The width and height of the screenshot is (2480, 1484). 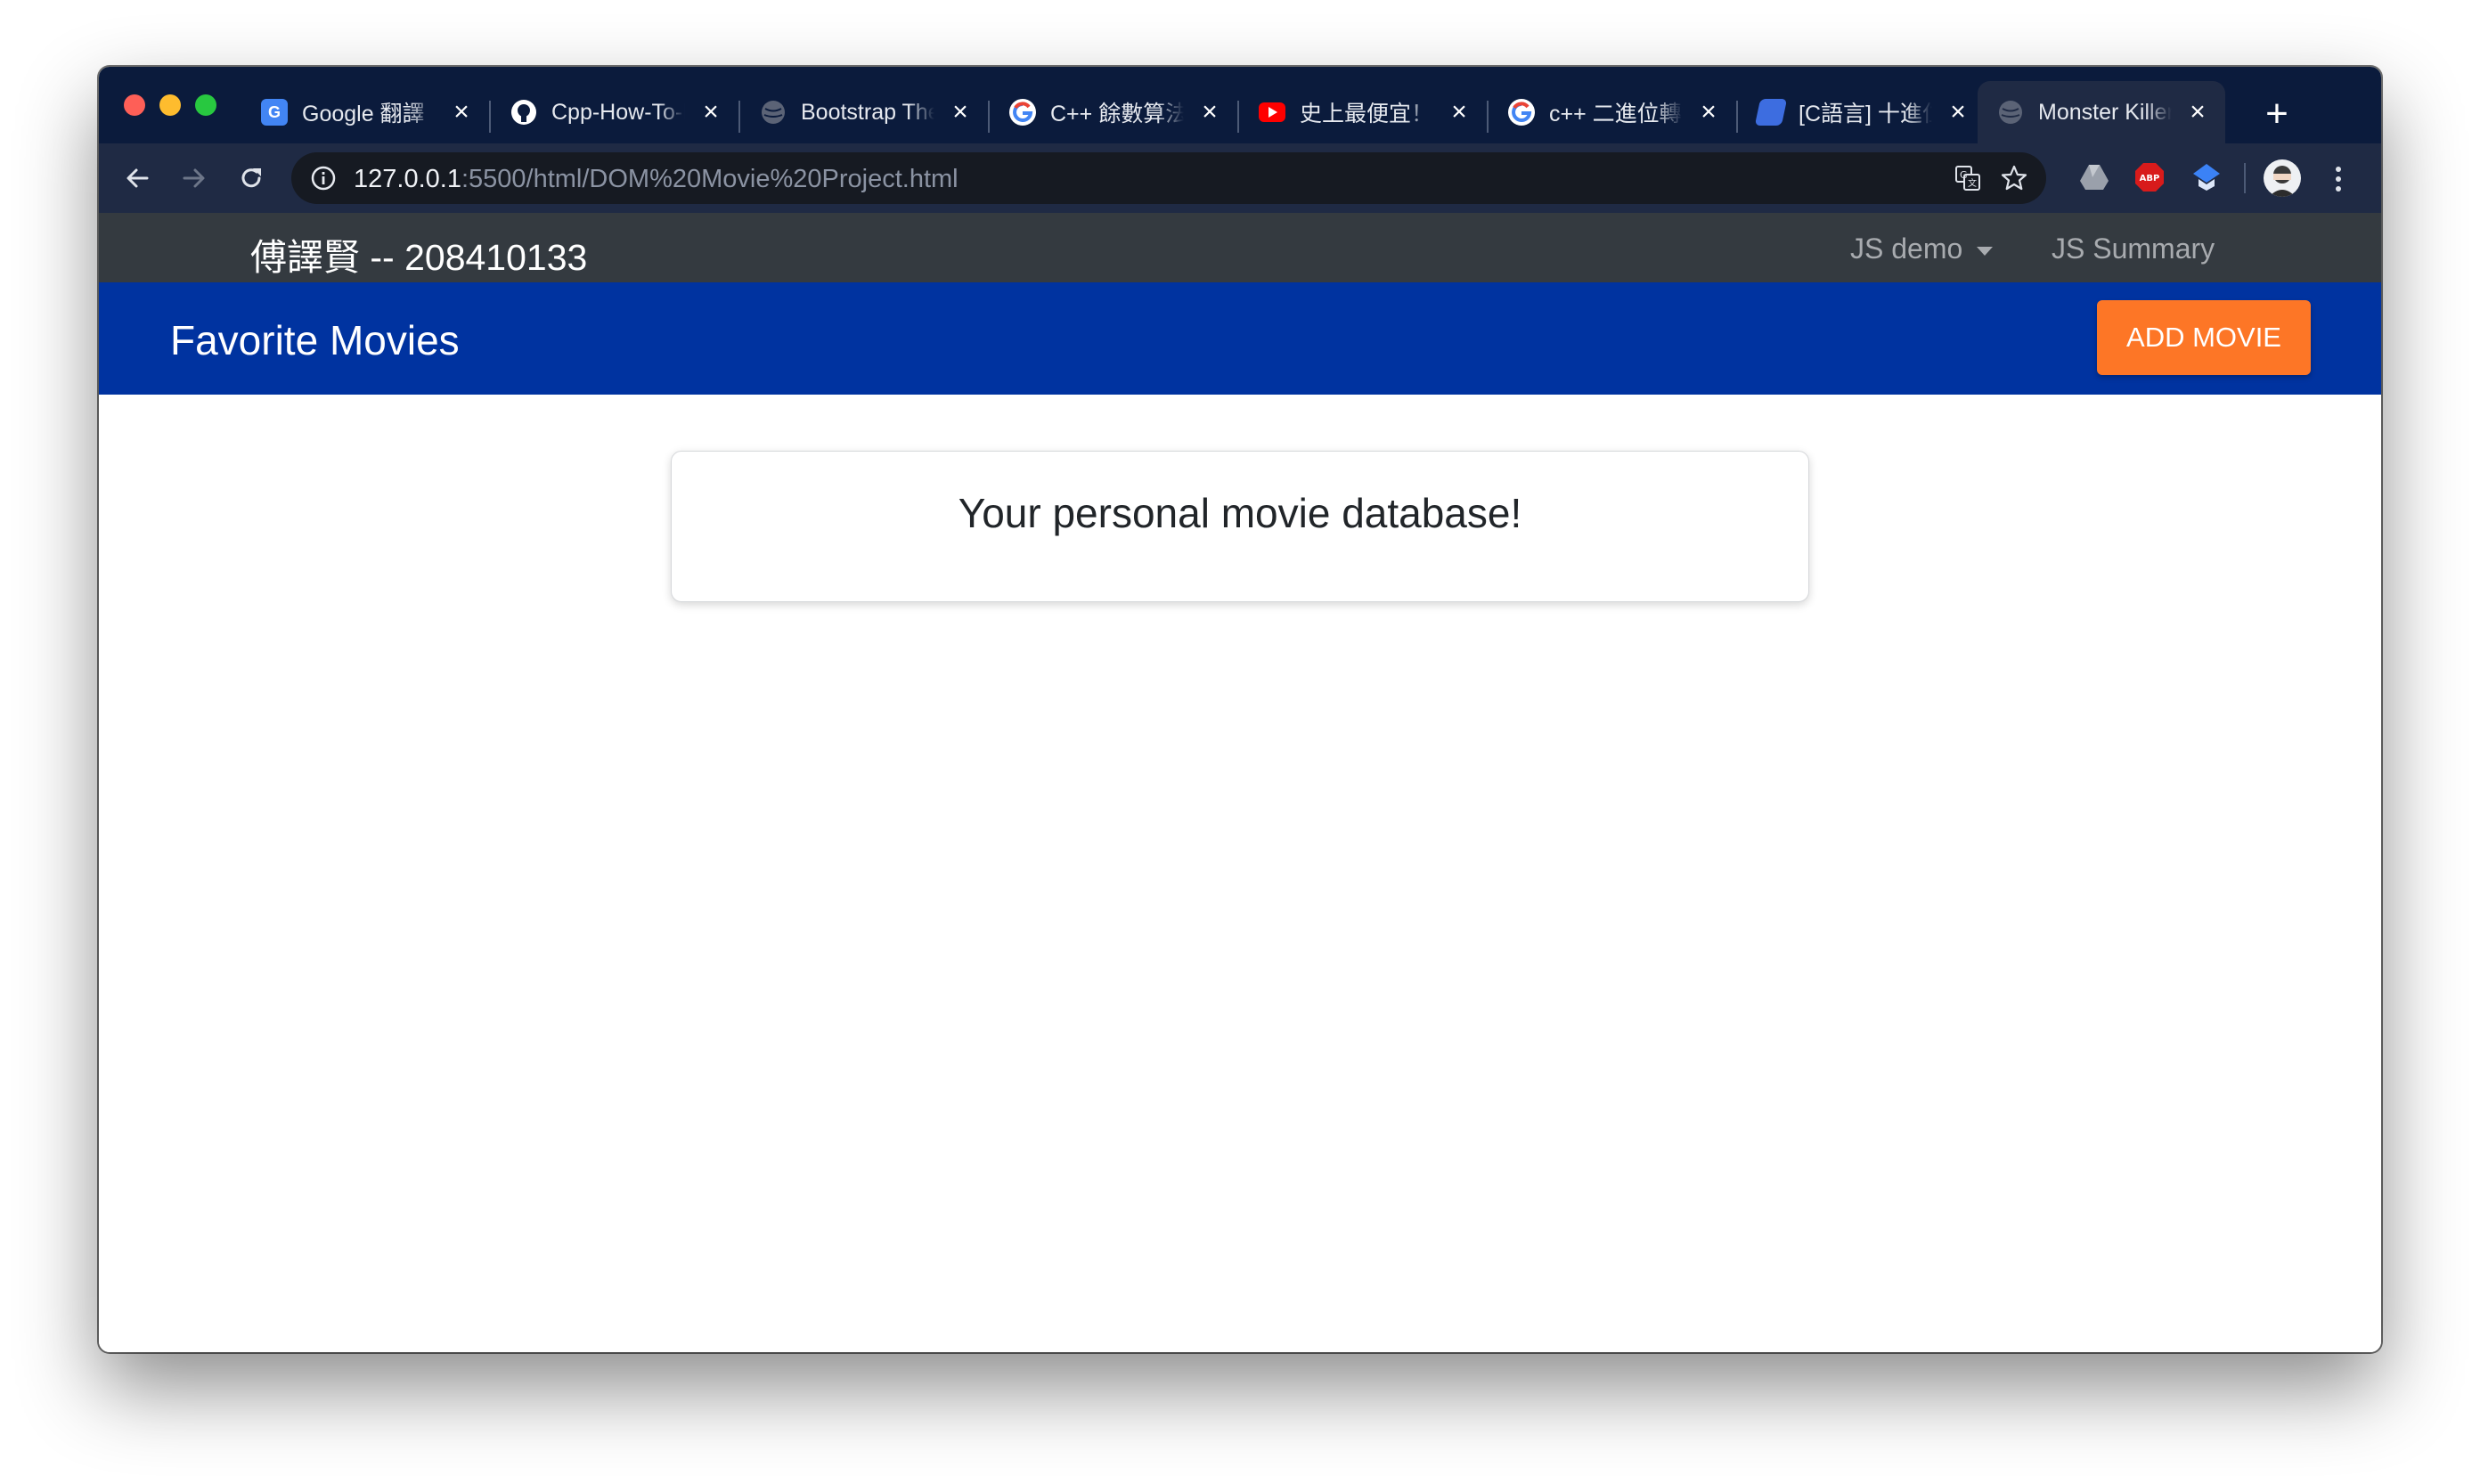 What do you see at coordinates (134, 105) in the screenshot?
I see `close-window-button` at bounding box center [134, 105].